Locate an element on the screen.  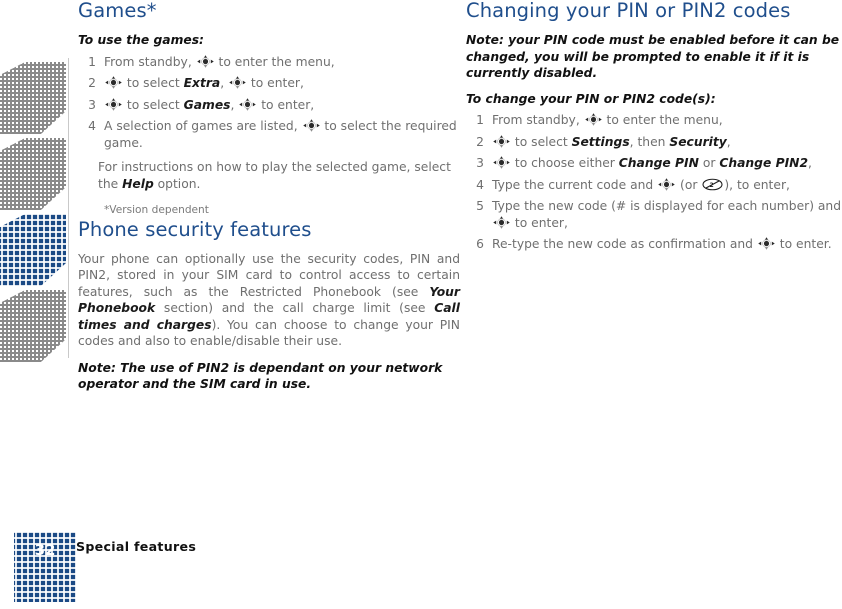
page-number: 32 is located at coordinates (45, 550).